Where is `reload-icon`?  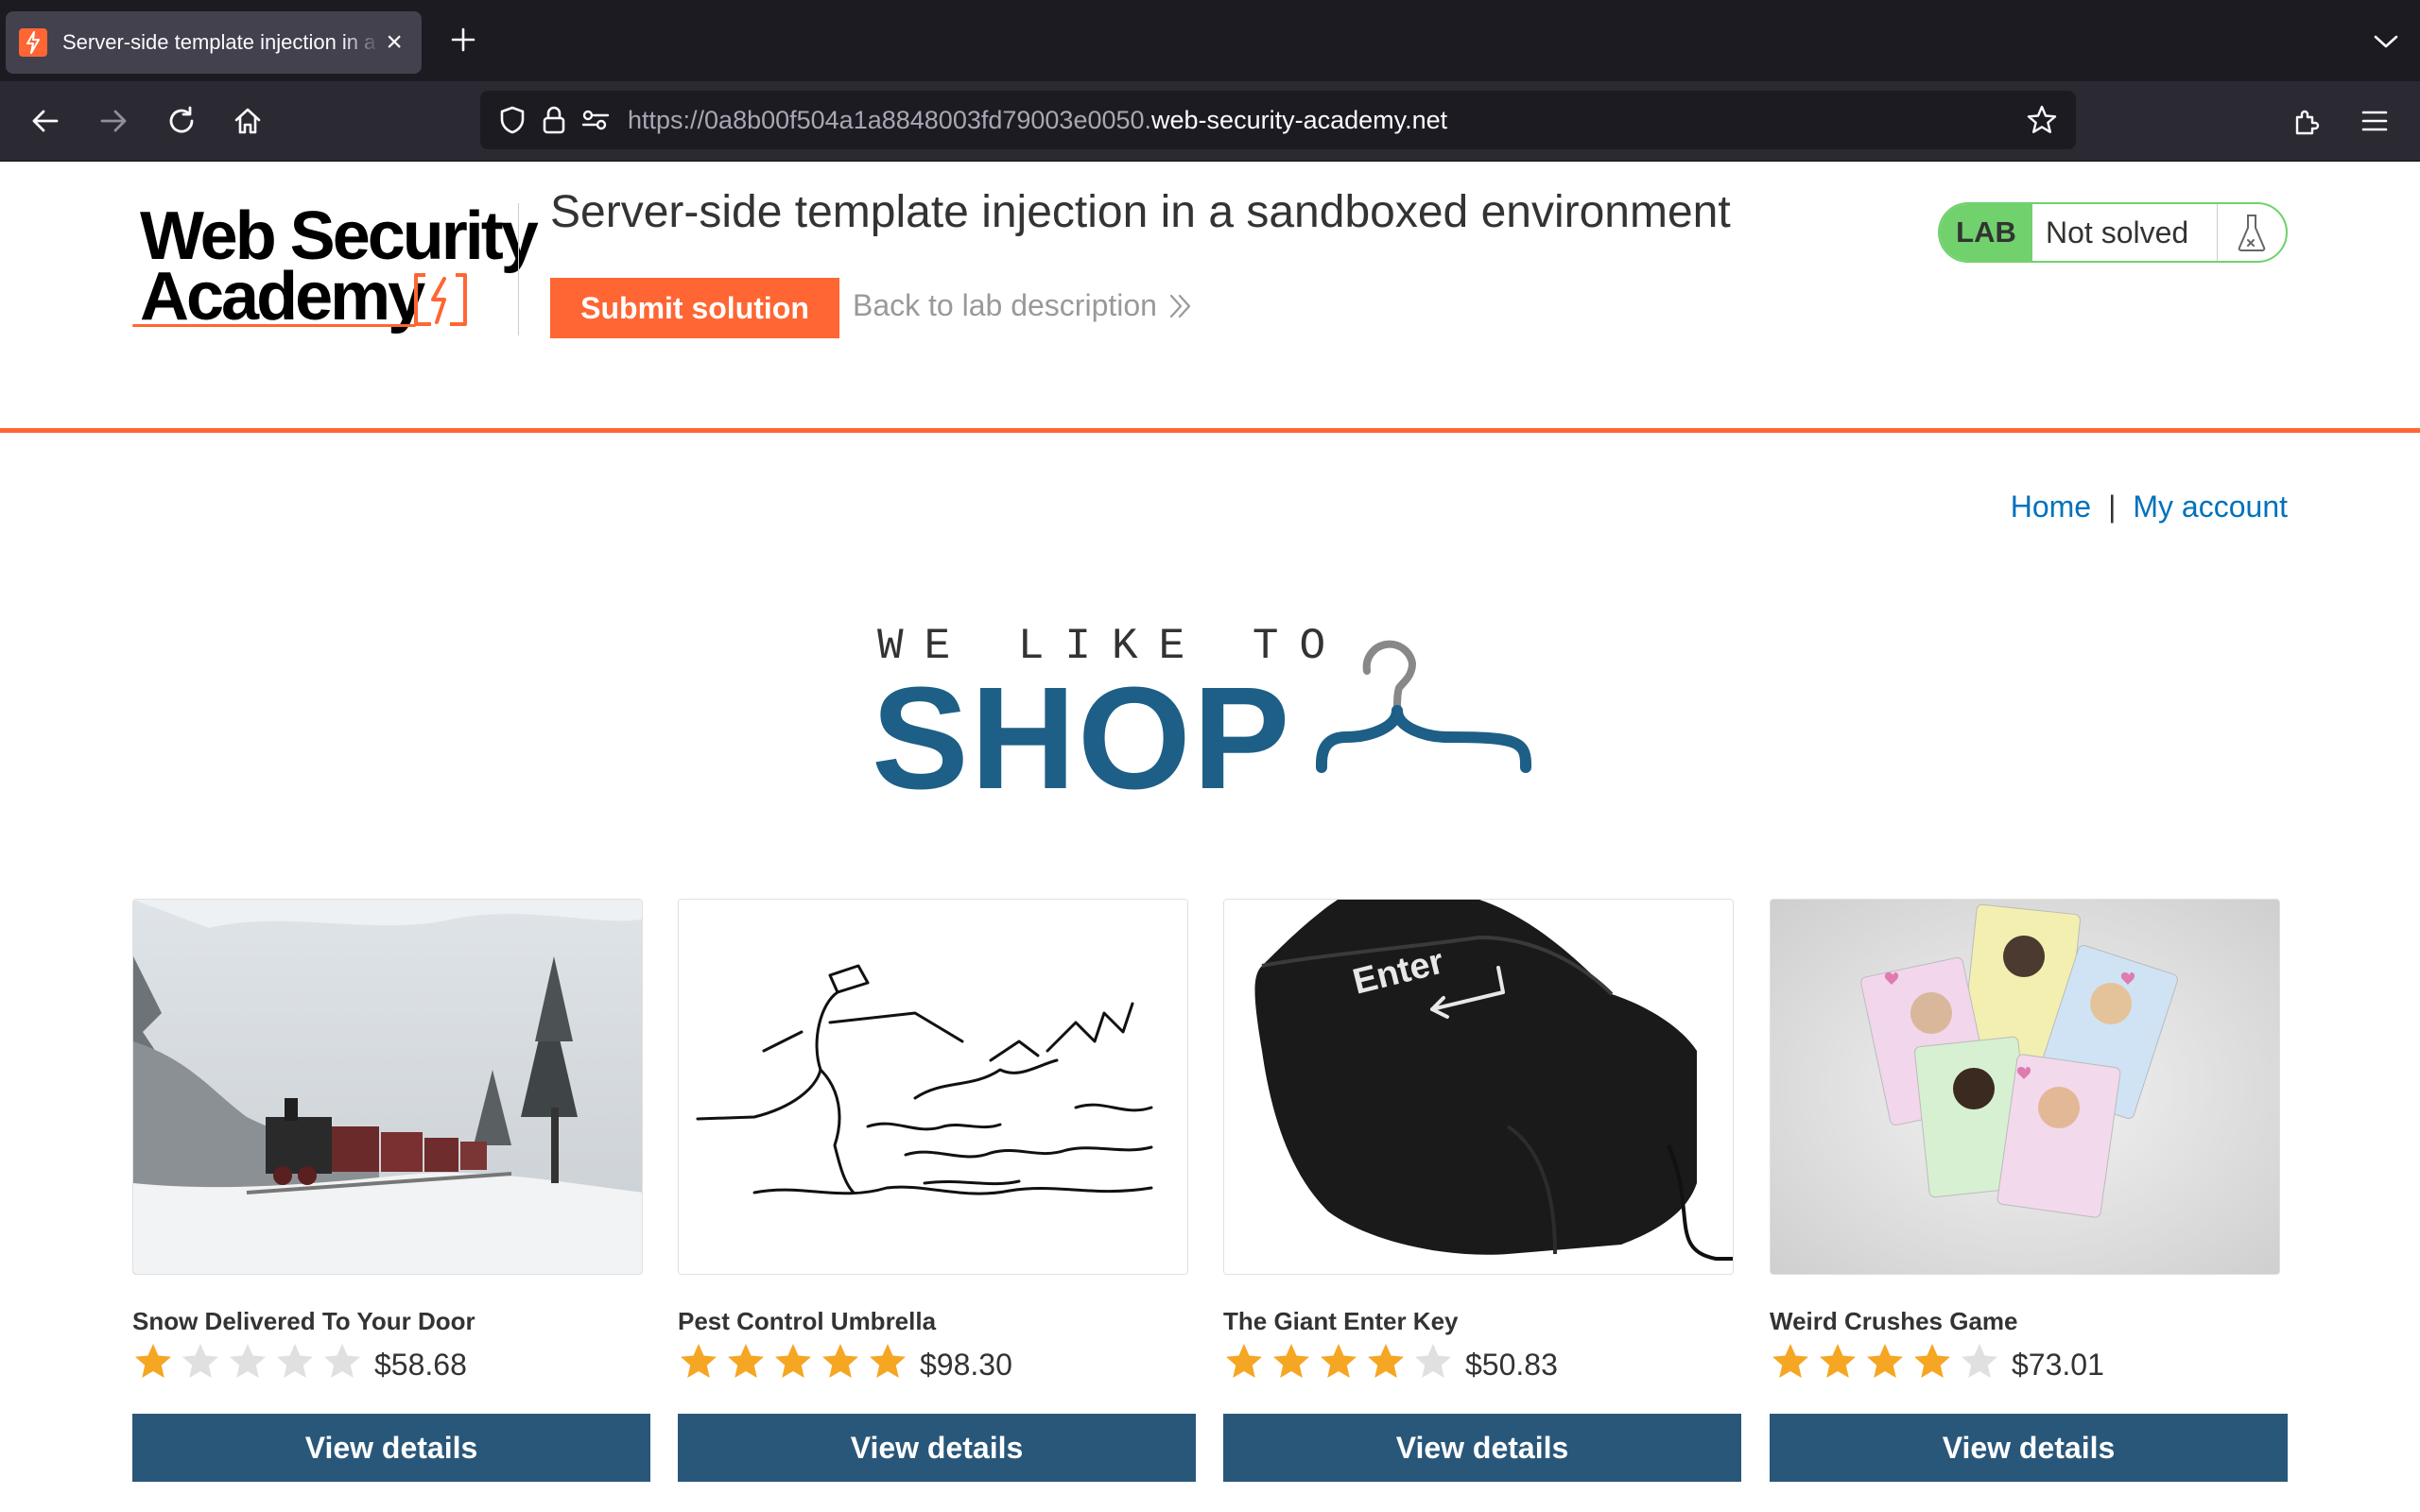
reload-icon is located at coordinates (181, 121).